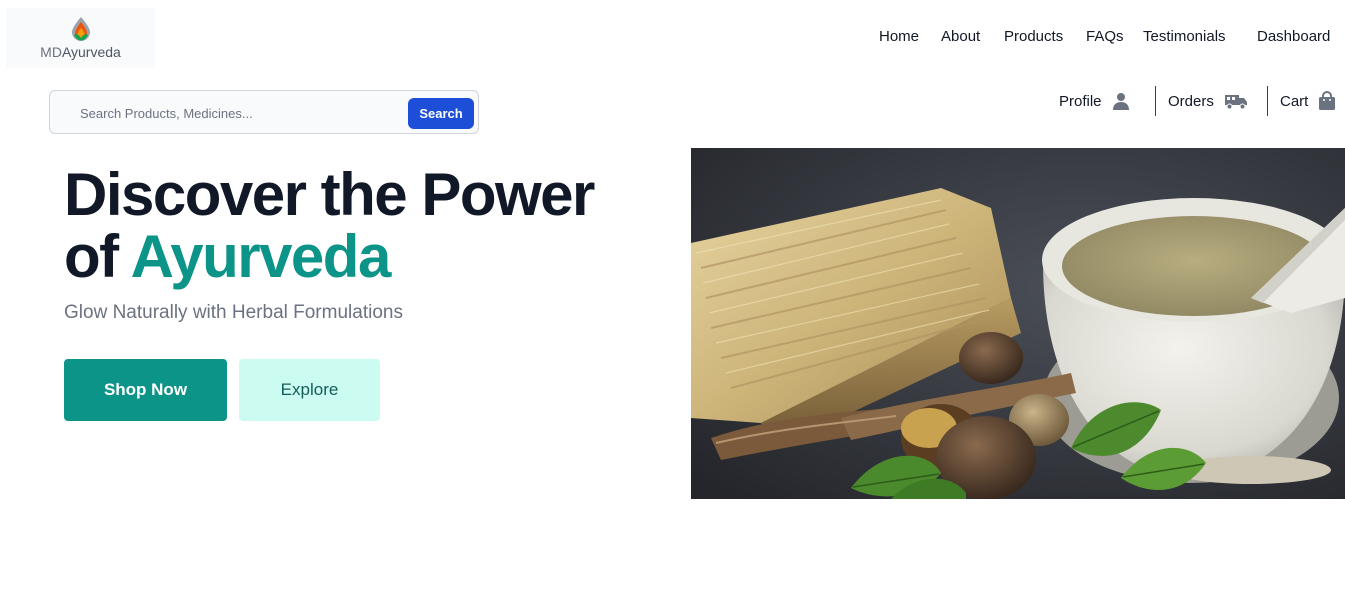  What do you see at coordinates (1235, 102) in the screenshot?
I see `truck-icon` at bounding box center [1235, 102].